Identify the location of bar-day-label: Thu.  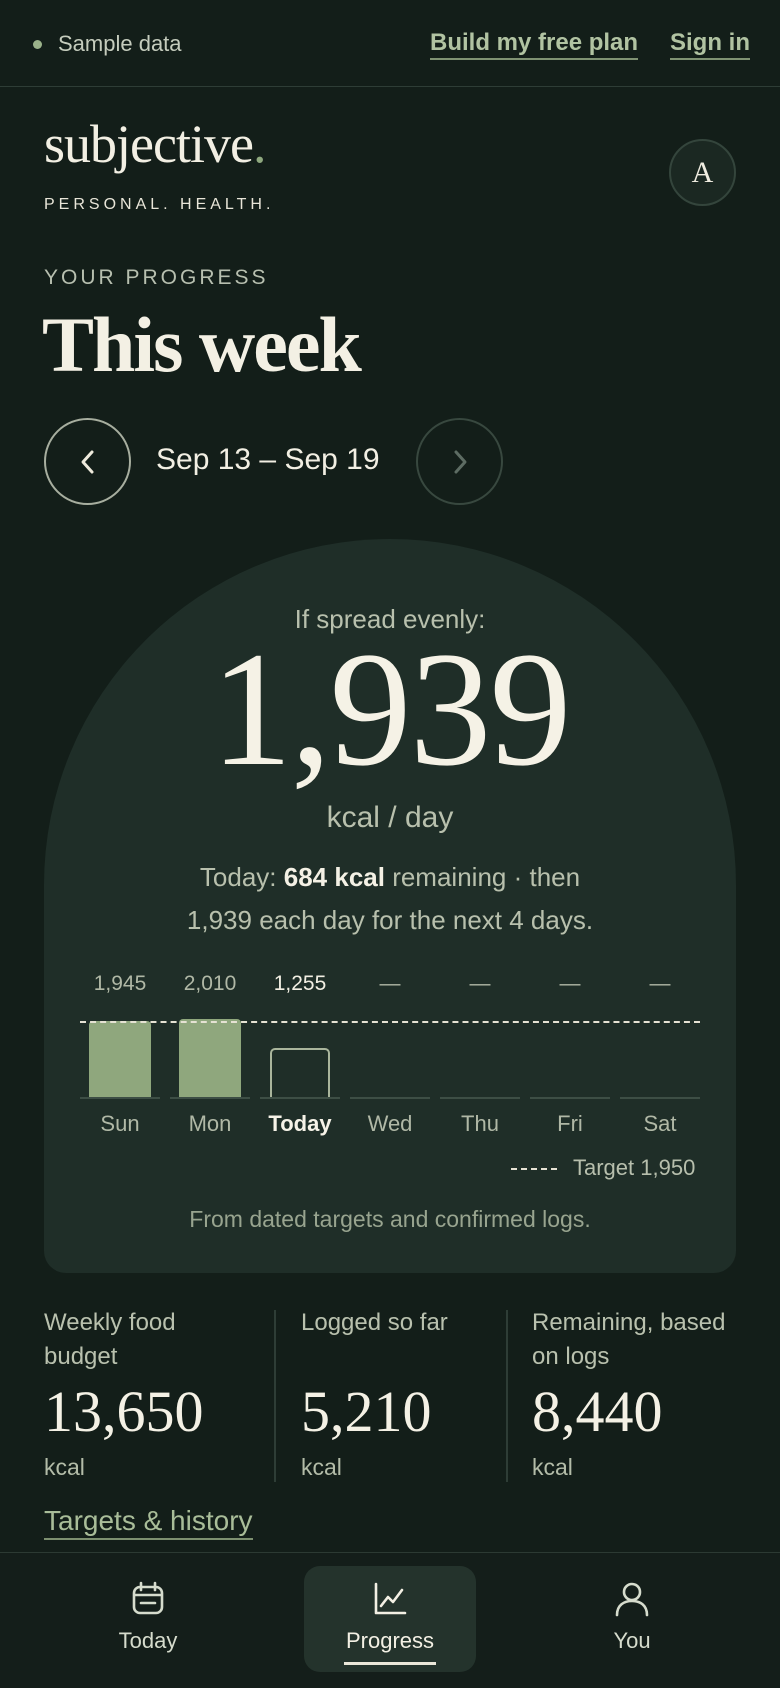
(480, 1123).